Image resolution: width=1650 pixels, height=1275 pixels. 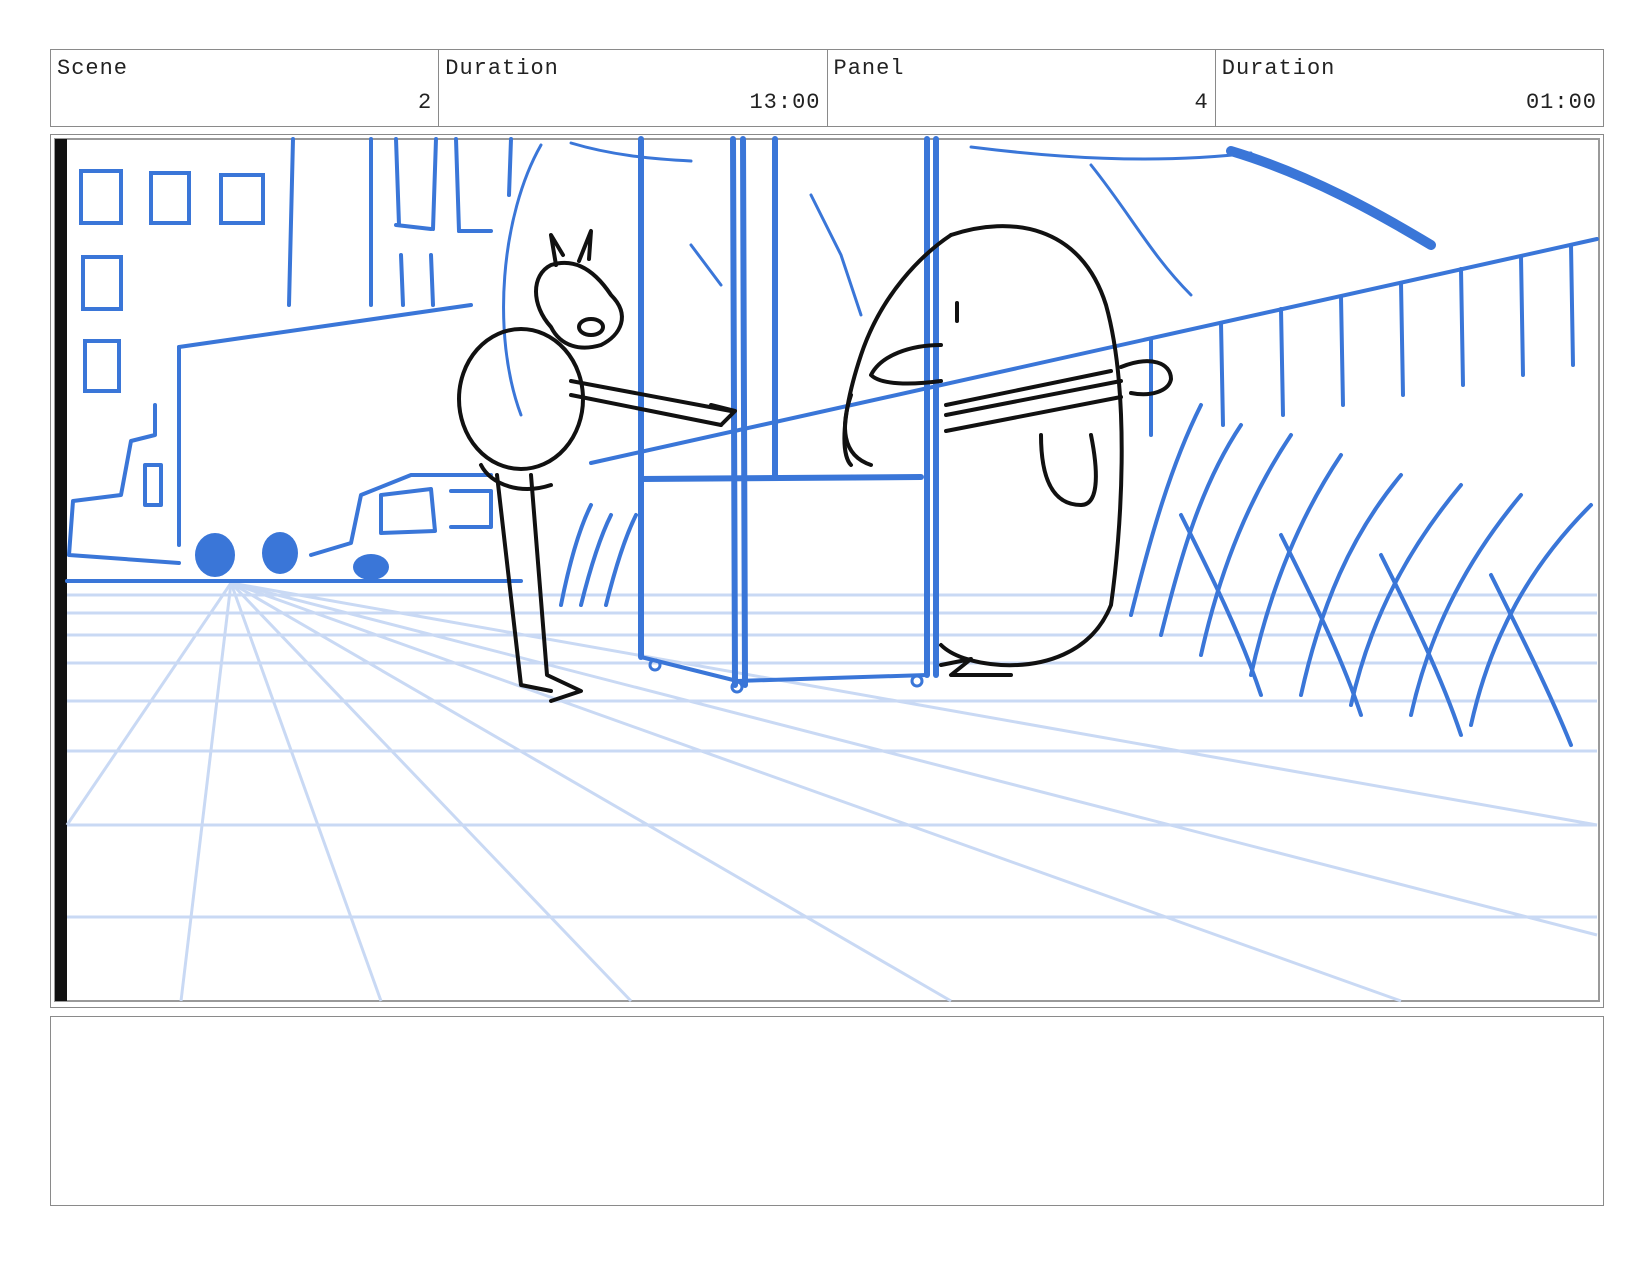 What do you see at coordinates (633, 88) in the screenshot?
I see `scene-duration-cell: Duration 13:00` at bounding box center [633, 88].